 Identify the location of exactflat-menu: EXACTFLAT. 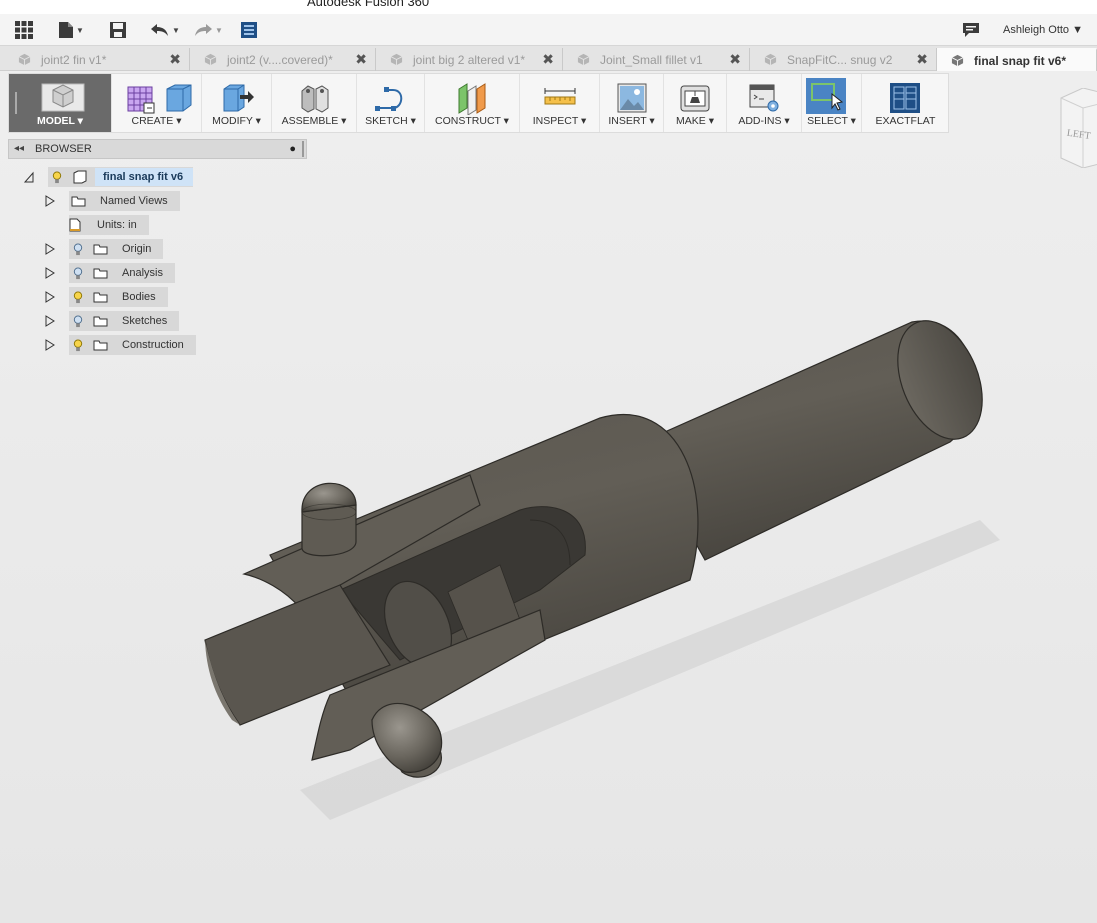
(905, 103).